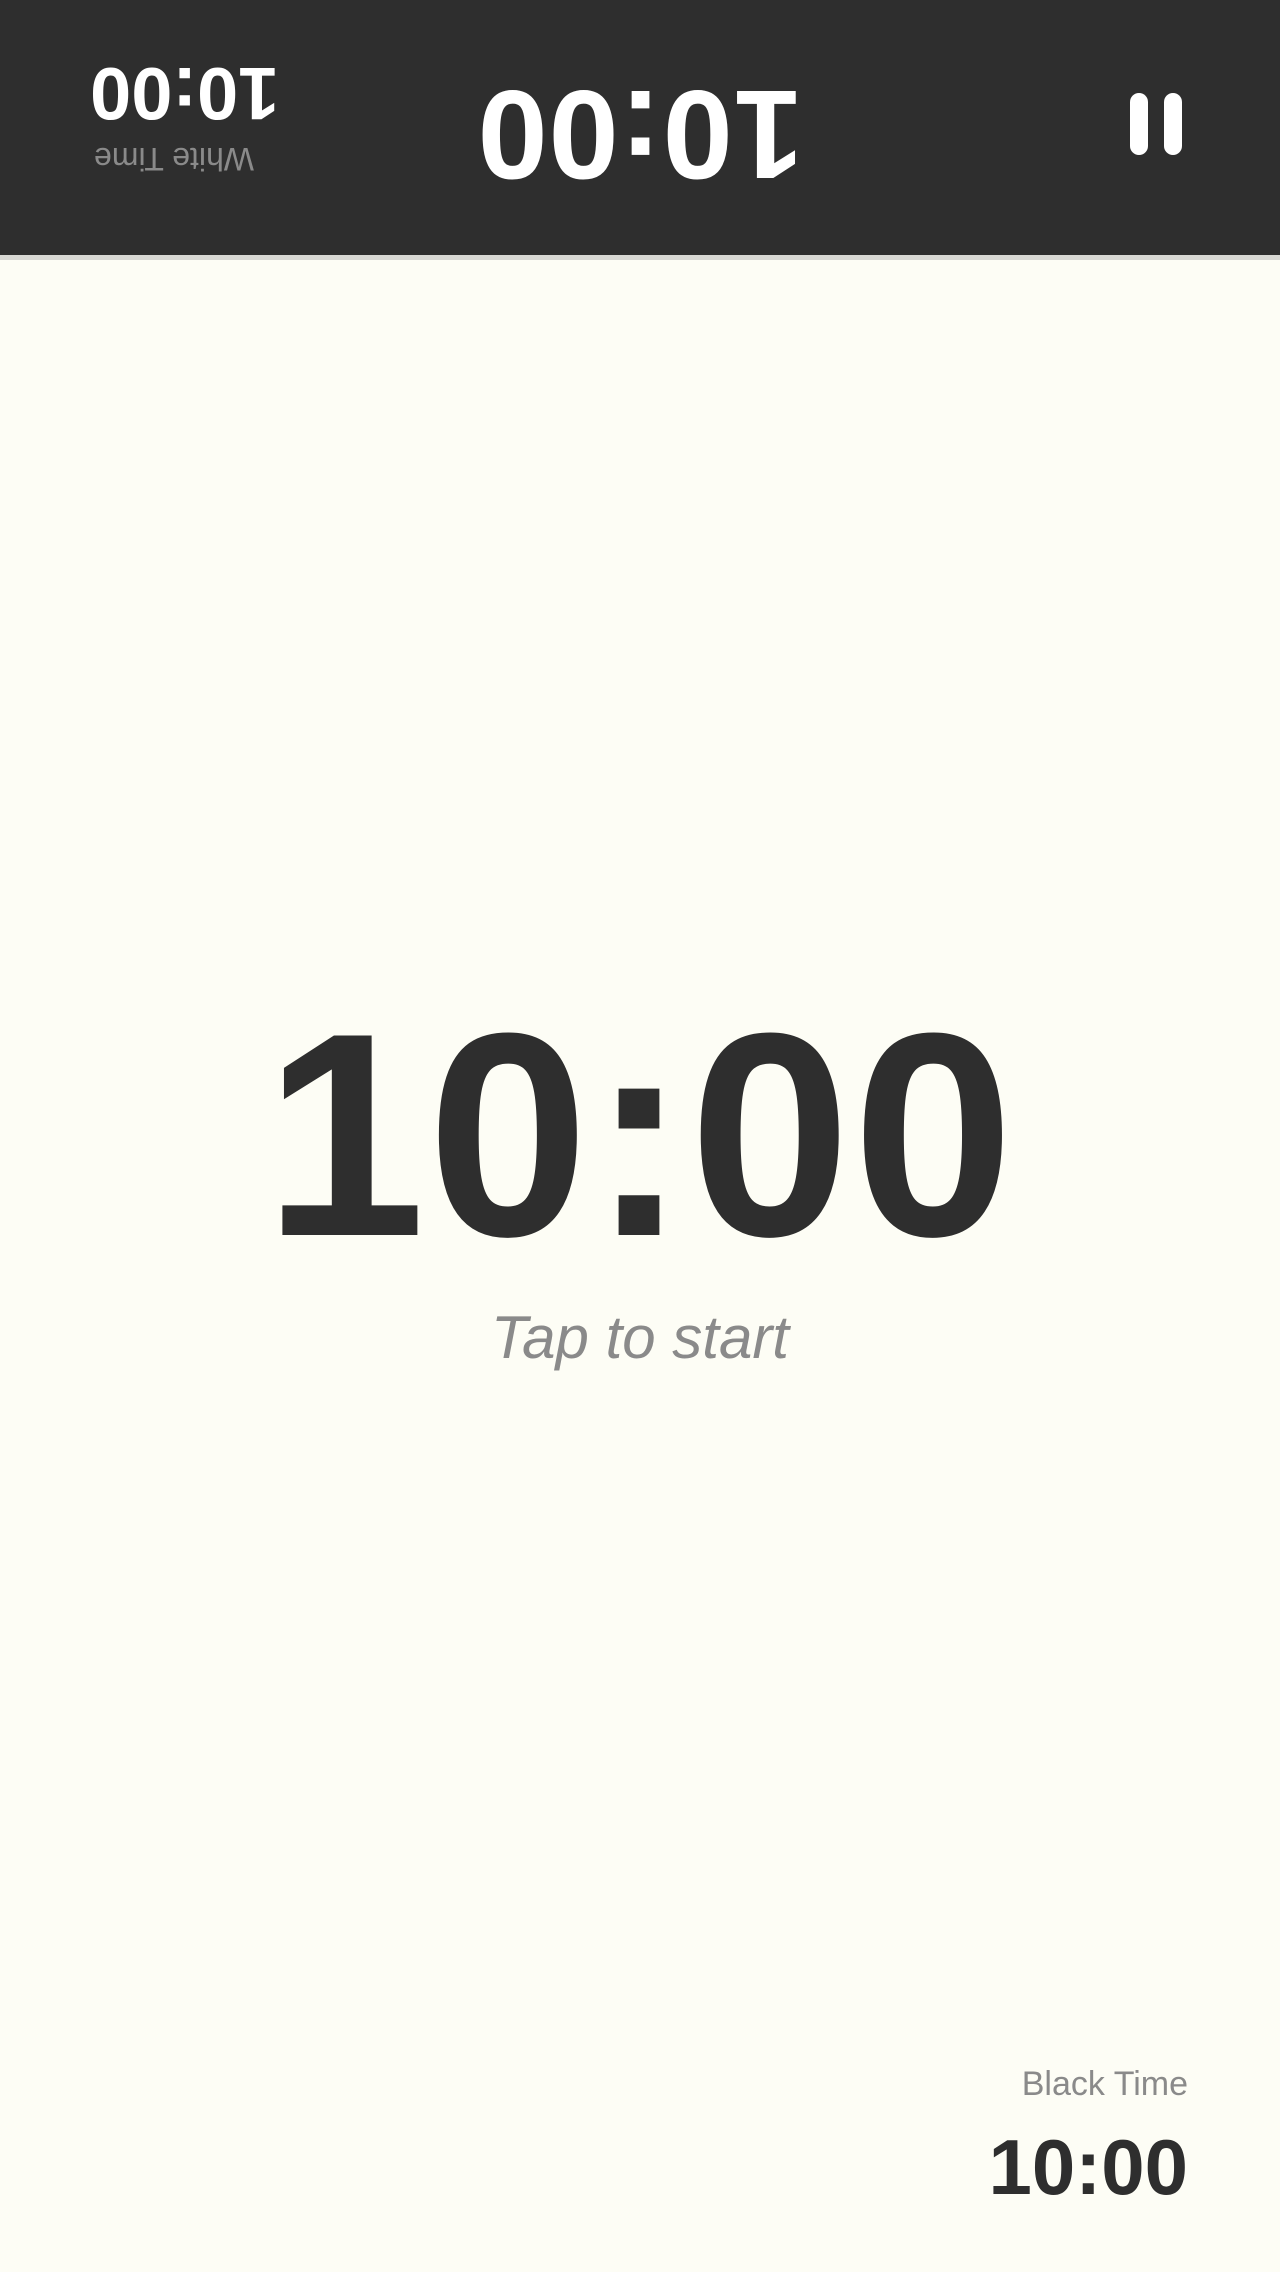 The width and height of the screenshot is (1280, 2272). What do you see at coordinates (1139, 124) in the screenshot?
I see `pause-icon-bar` at bounding box center [1139, 124].